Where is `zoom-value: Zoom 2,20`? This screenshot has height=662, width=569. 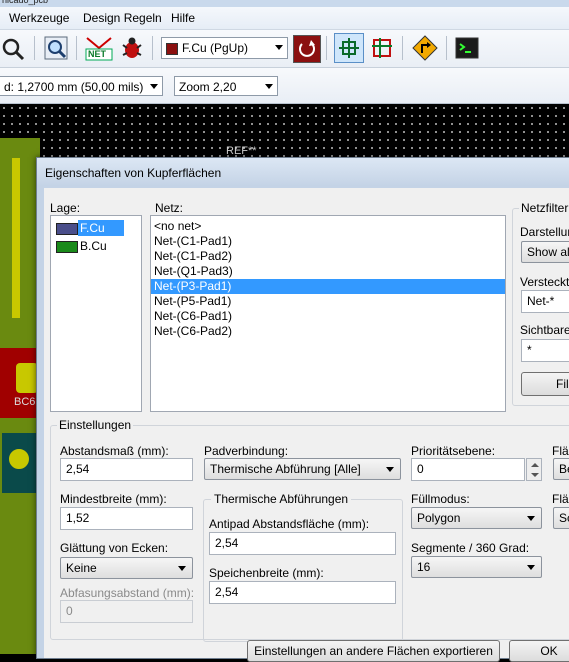 zoom-value: Zoom 2,20 is located at coordinates (208, 87).